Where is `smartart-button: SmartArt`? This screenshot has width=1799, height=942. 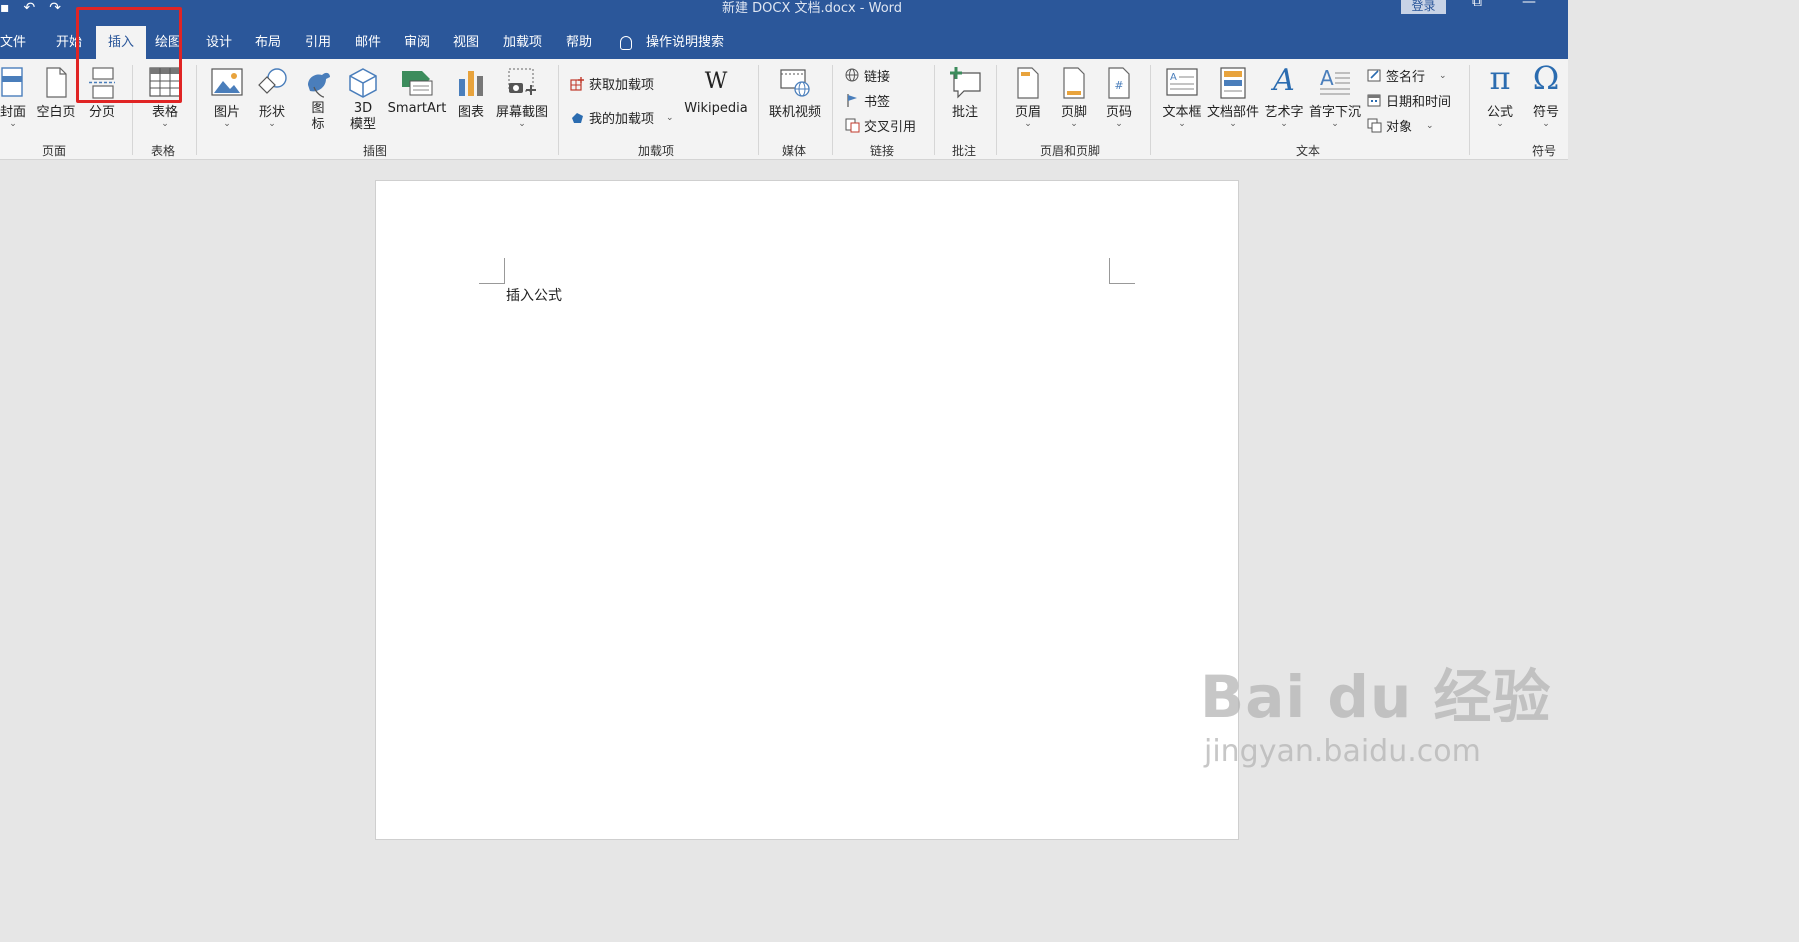
smartart-button: SmartArt is located at coordinates (417, 99).